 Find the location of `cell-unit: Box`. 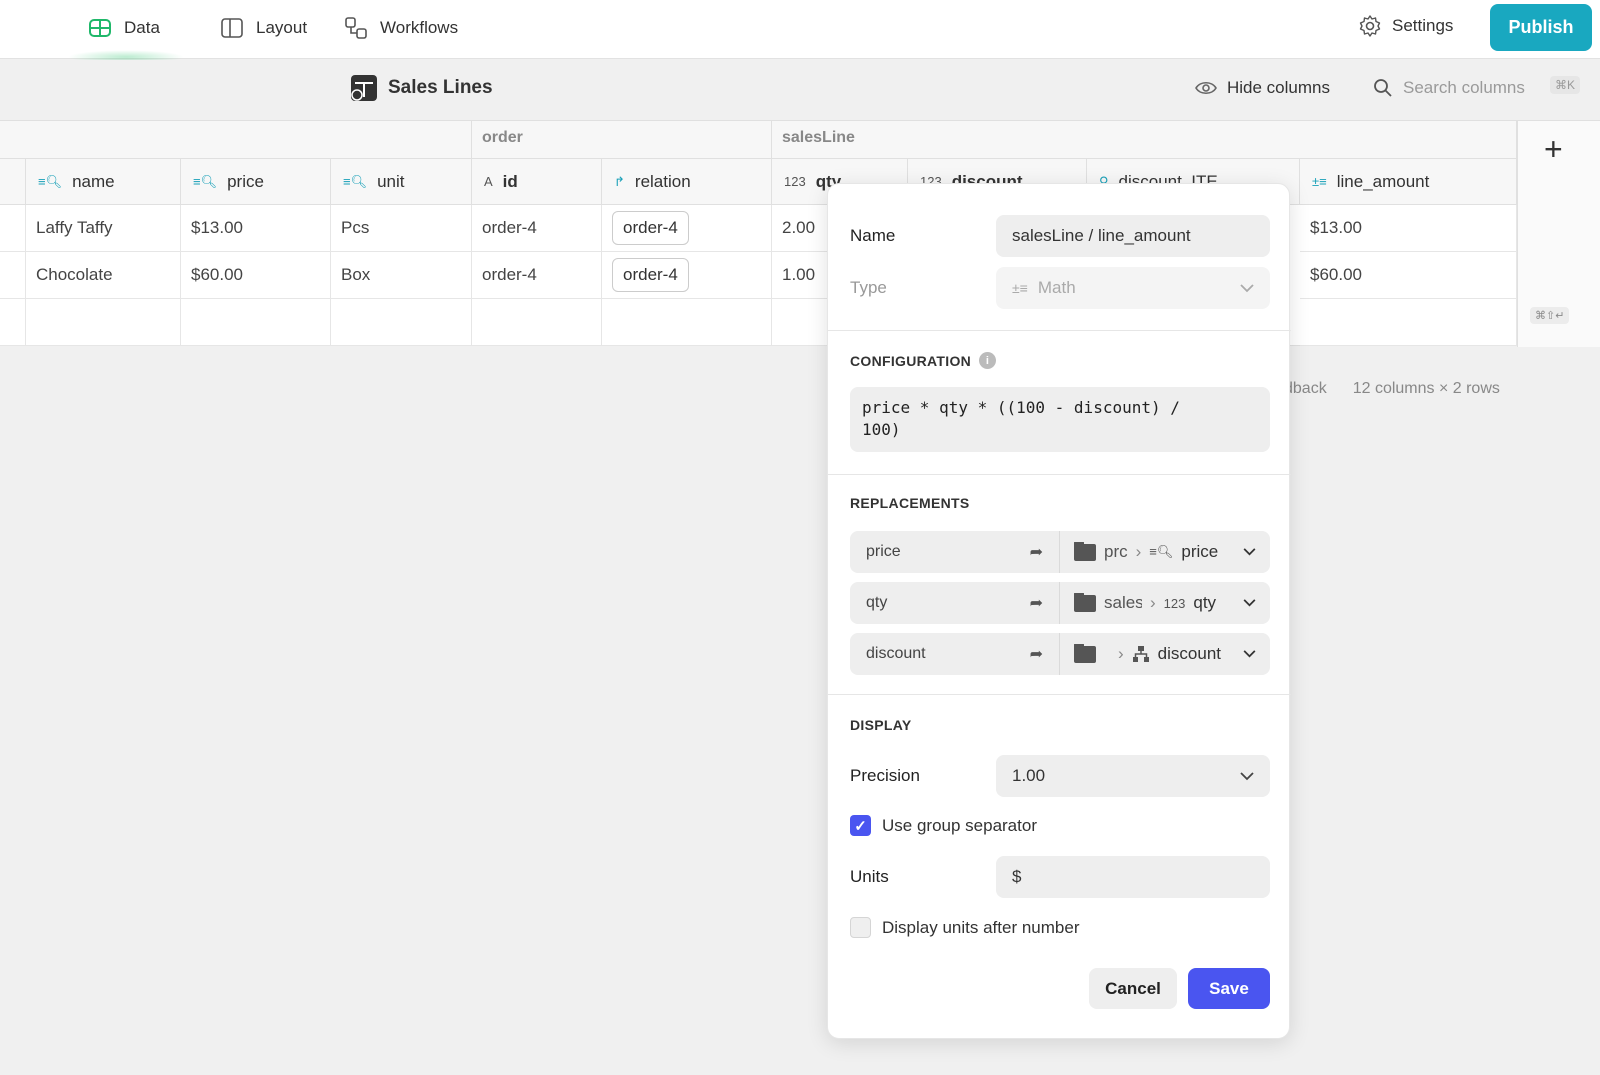

cell-unit: Box is located at coordinates (401, 275).